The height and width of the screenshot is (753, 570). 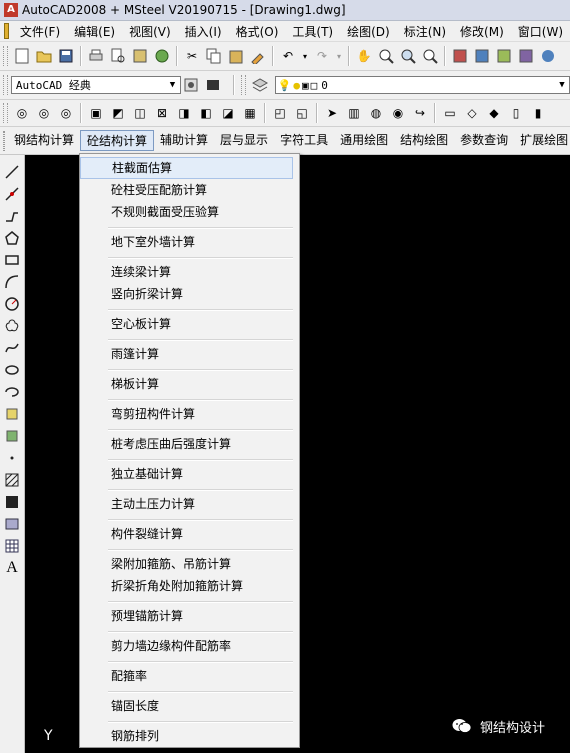 I want to click on match-properties-icon, so click(x=258, y=56).